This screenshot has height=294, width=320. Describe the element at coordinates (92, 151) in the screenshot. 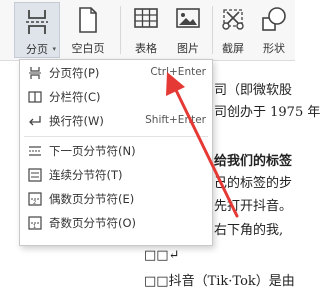

I see `menu-item-label: 下一页分节符(N)` at that location.